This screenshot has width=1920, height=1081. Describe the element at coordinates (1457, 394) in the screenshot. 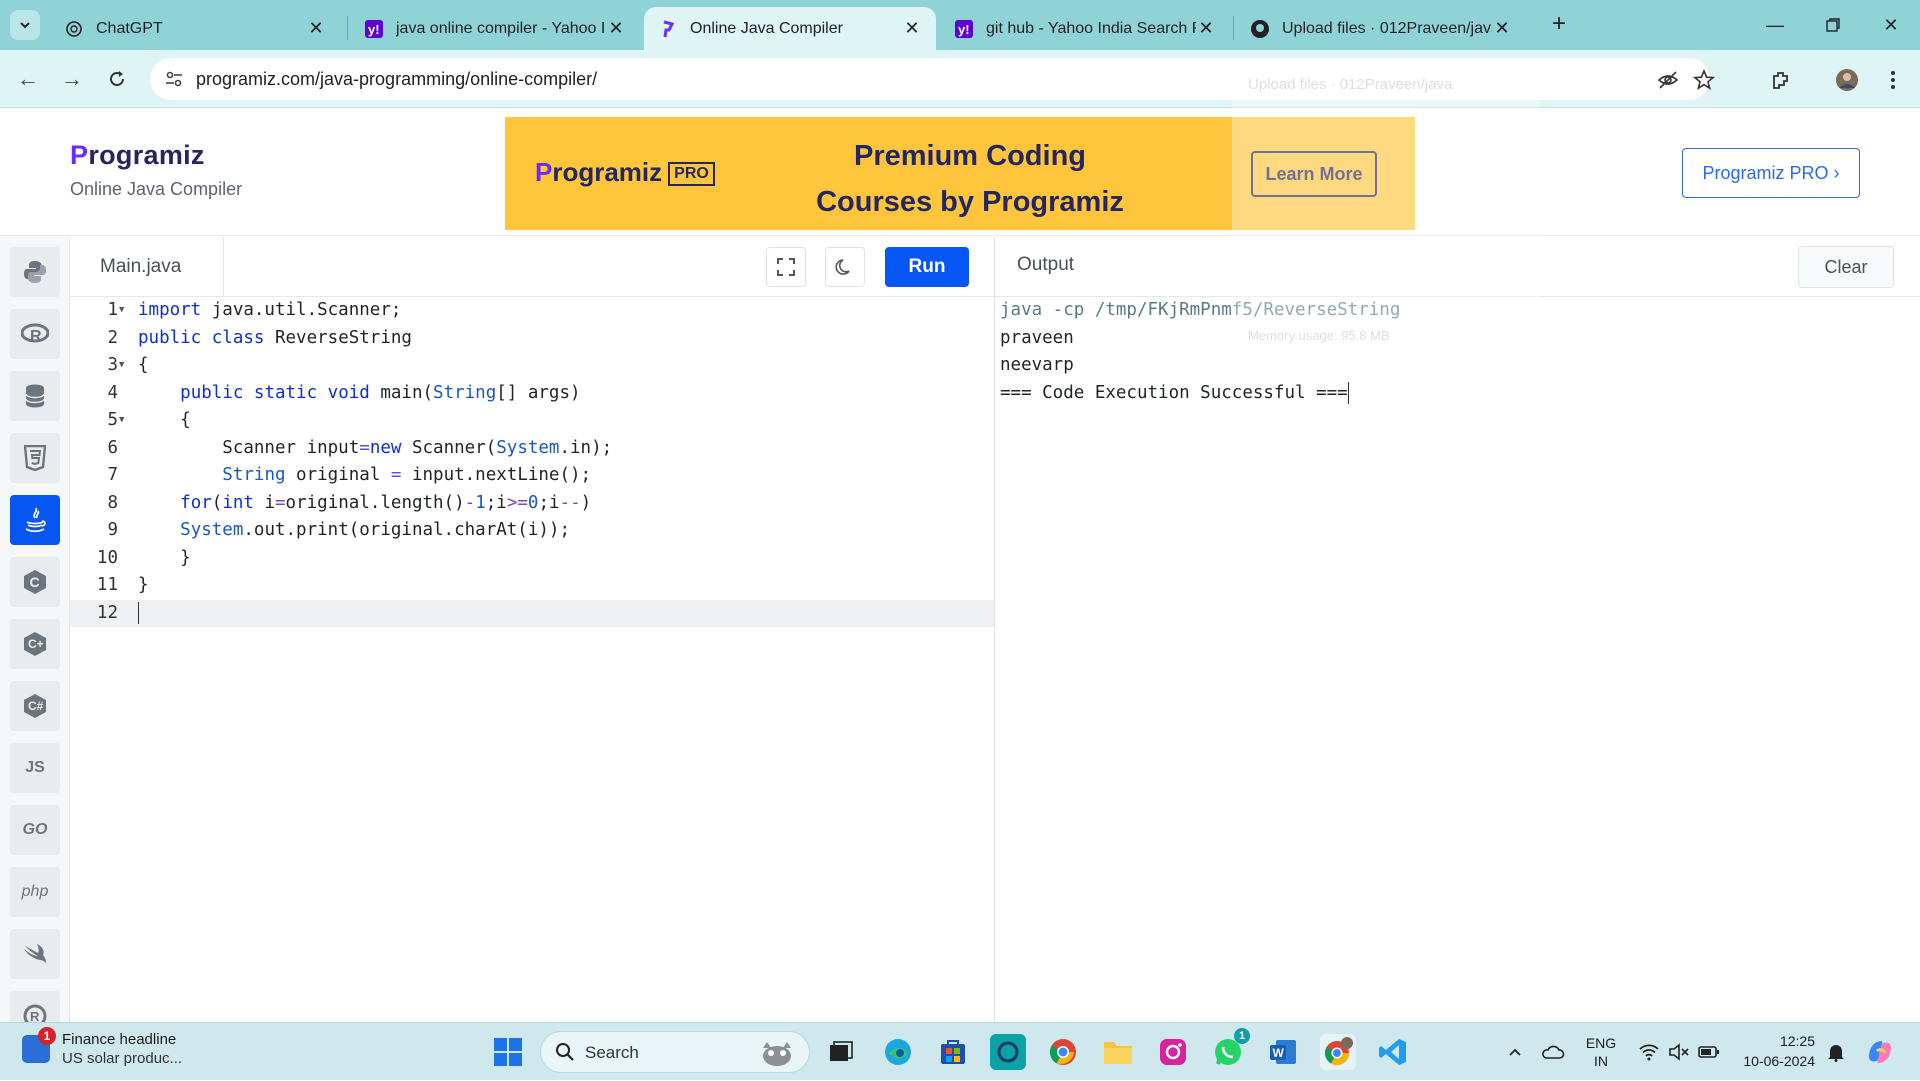

I see `output-status-line: === Code Execution Successful ===` at that location.